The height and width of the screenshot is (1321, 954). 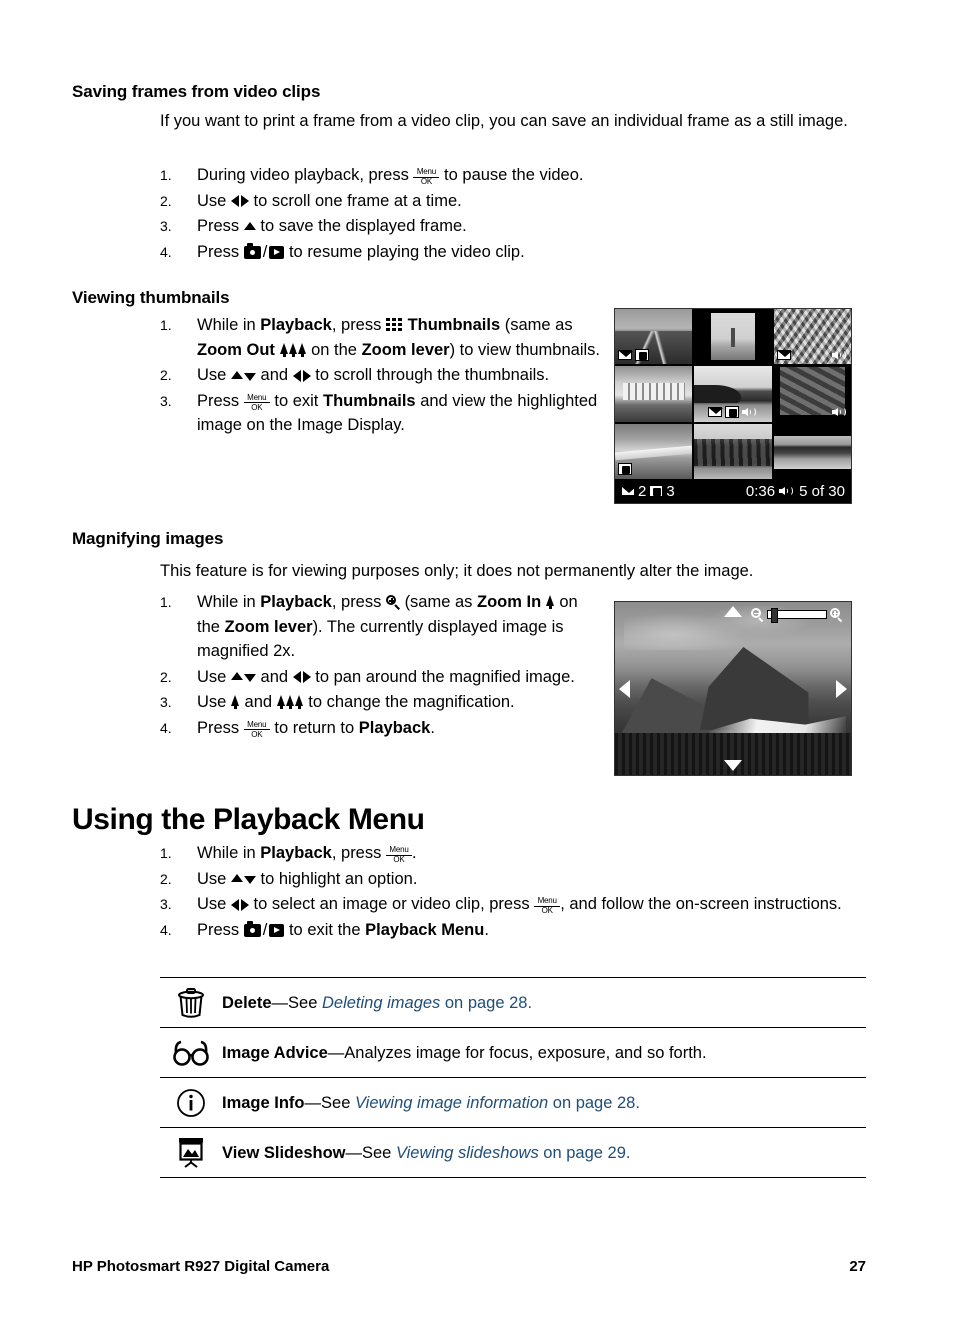 I want to click on info-icon, so click(x=191, y=1103).